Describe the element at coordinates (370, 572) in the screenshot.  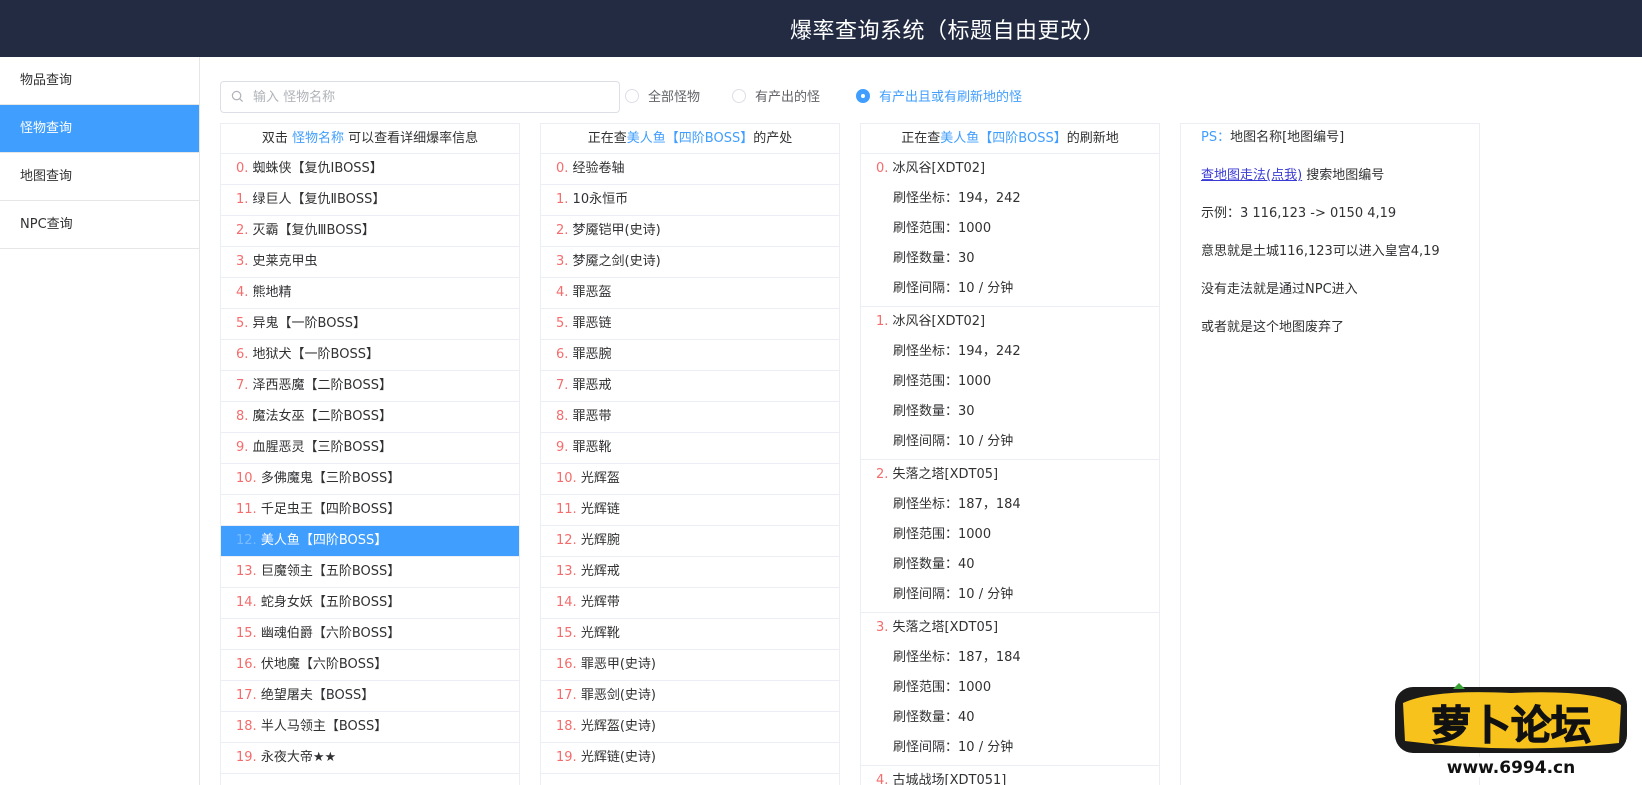
I see `monster-row: 13. 巨魔领主【五阶BOSS】` at that location.